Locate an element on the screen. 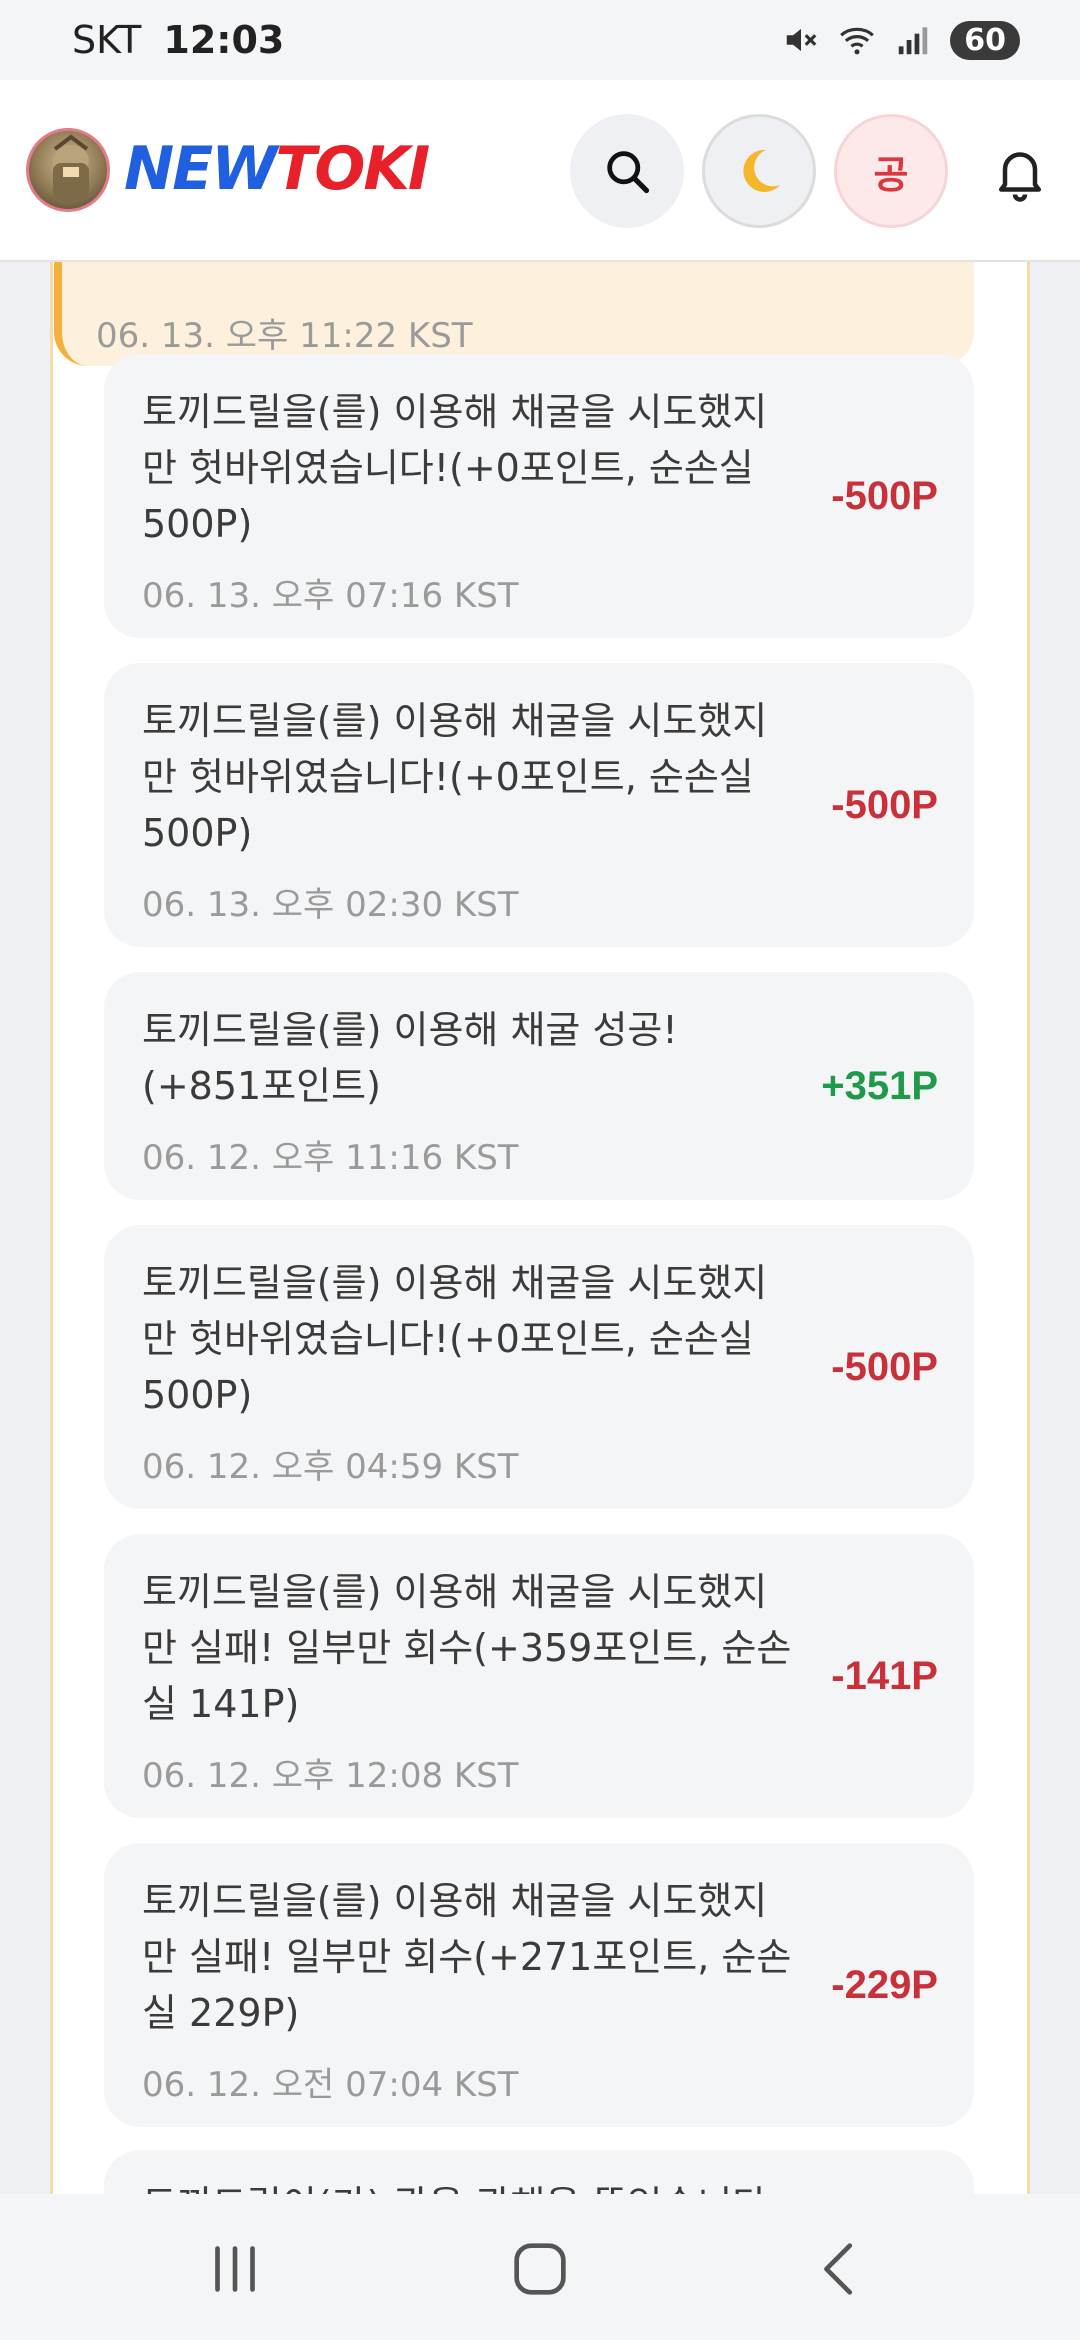 Image resolution: width=1080 pixels, height=2340 pixels. item-amount: +351P is located at coordinates (879, 1086).